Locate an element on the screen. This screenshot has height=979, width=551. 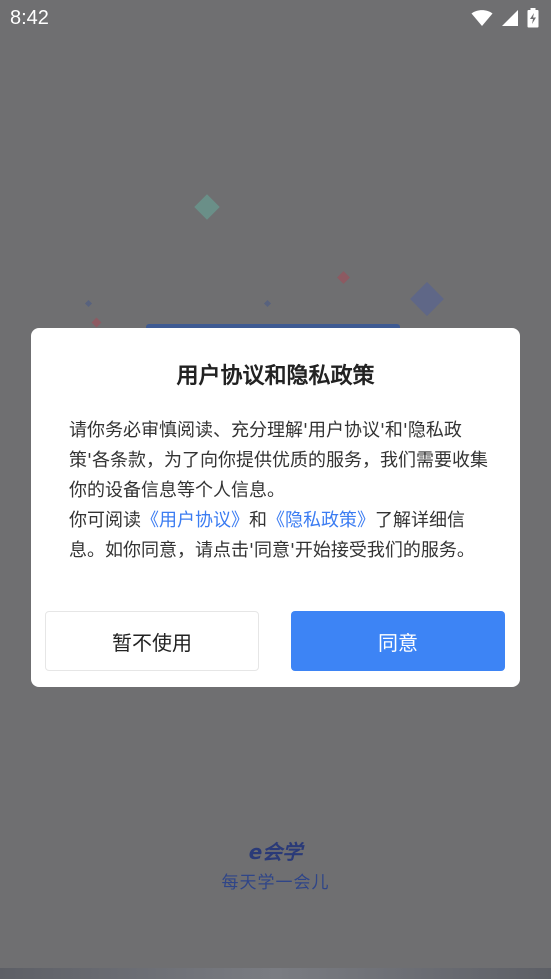
cellular-signal-icon is located at coordinates (510, 20).